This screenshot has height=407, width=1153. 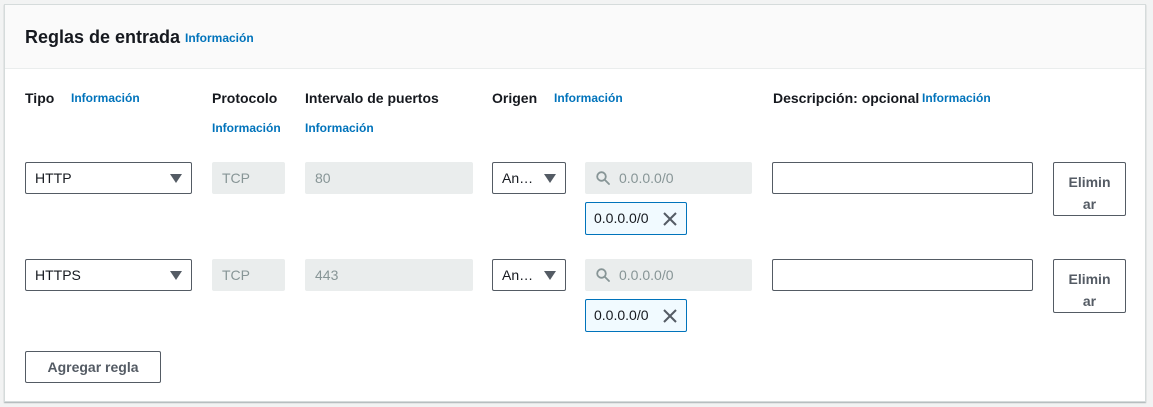 What do you see at coordinates (389, 275) in the screenshot?
I see `puertos-field: 443` at bounding box center [389, 275].